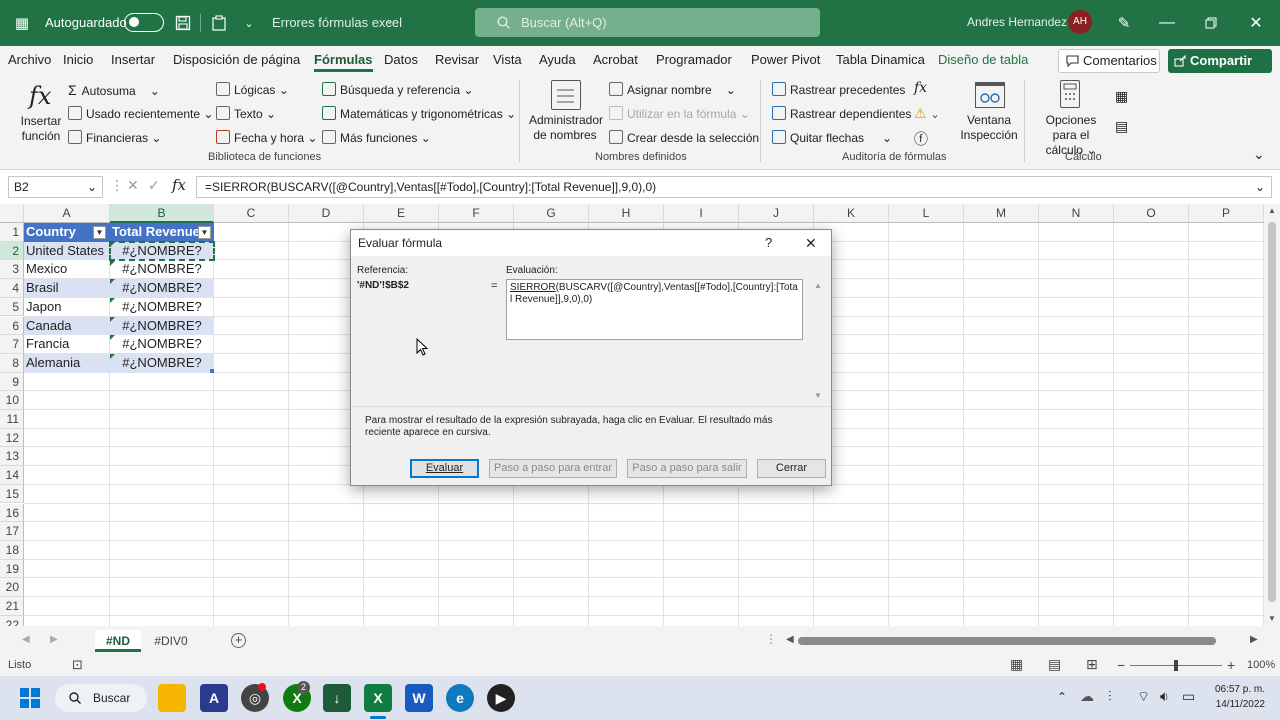 Image resolution: width=1280 pixels, height=720 pixels. What do you see at coordinates (219, 23) in the screenshot?
I see `clipboard-icon` at bounding box center [219, 23].